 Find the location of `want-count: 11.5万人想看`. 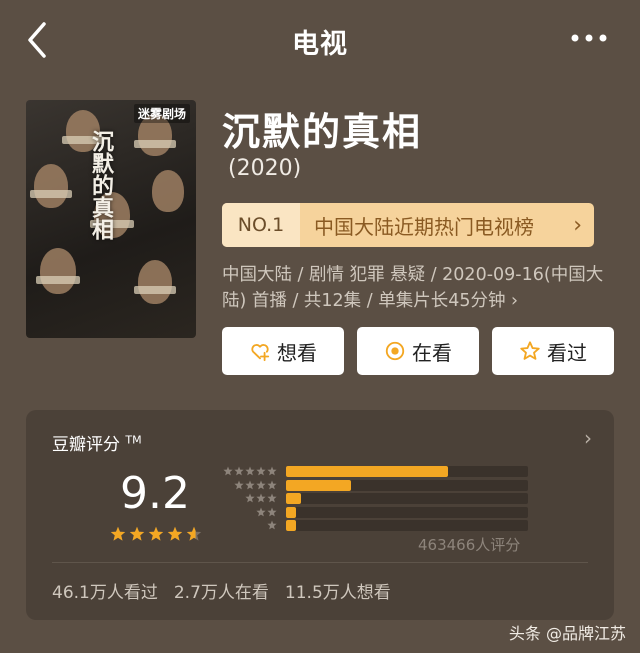

want-count: 11.5万人想看 is located at coordinates (337, 593).